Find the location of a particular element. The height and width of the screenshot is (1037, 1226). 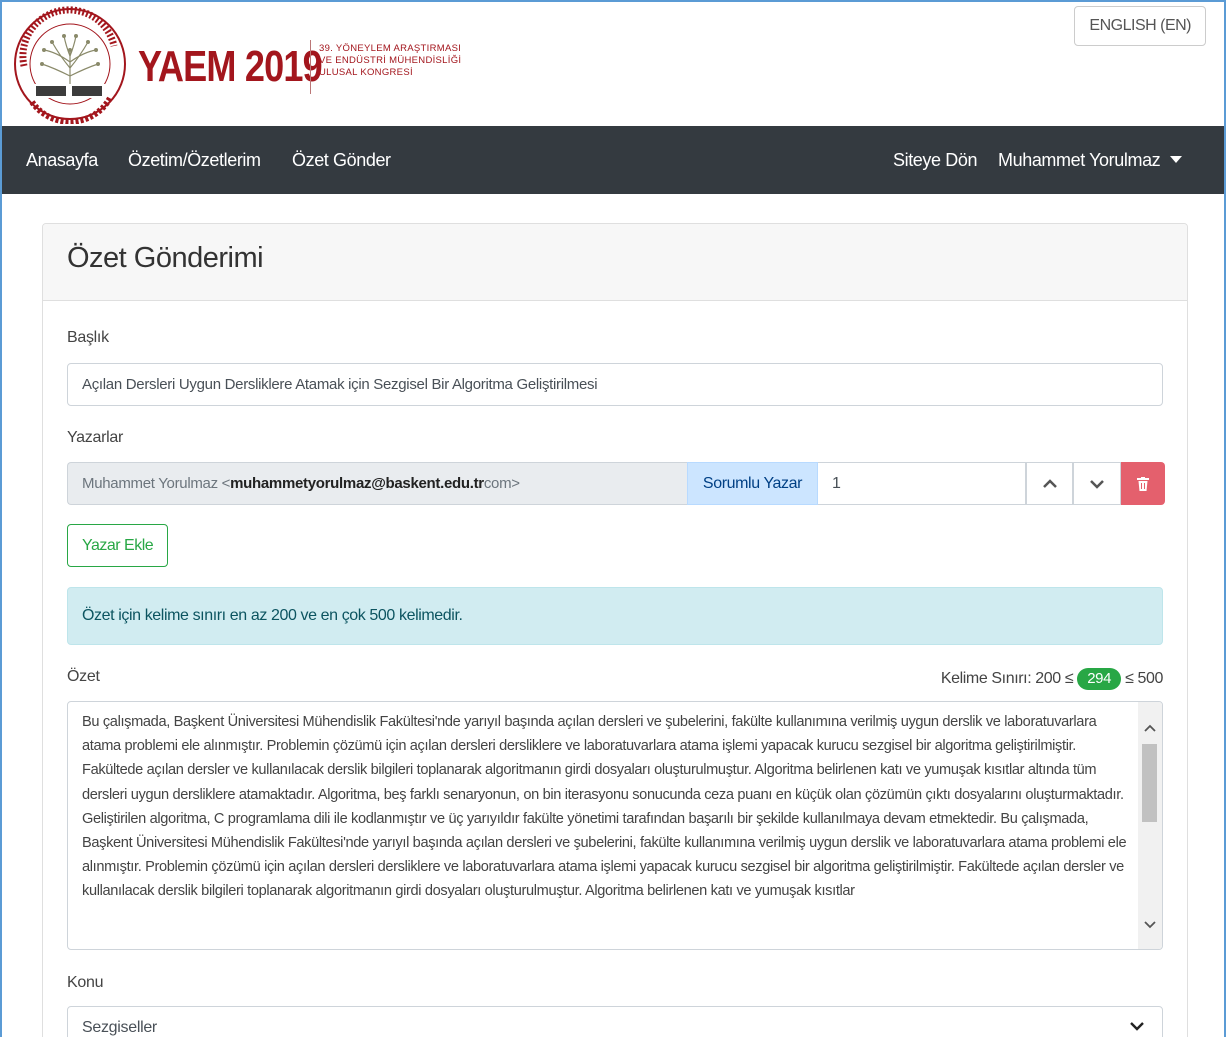

abstract-scrollbar is located at coordinates (1150, 825).